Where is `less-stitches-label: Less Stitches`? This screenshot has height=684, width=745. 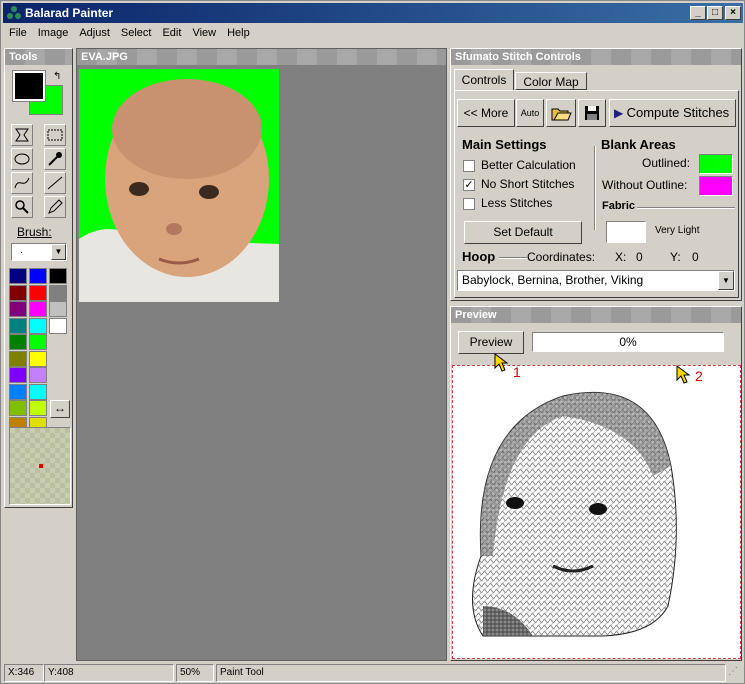
less-stitches-label: Less Stitches is located at coordinates (517, 203).